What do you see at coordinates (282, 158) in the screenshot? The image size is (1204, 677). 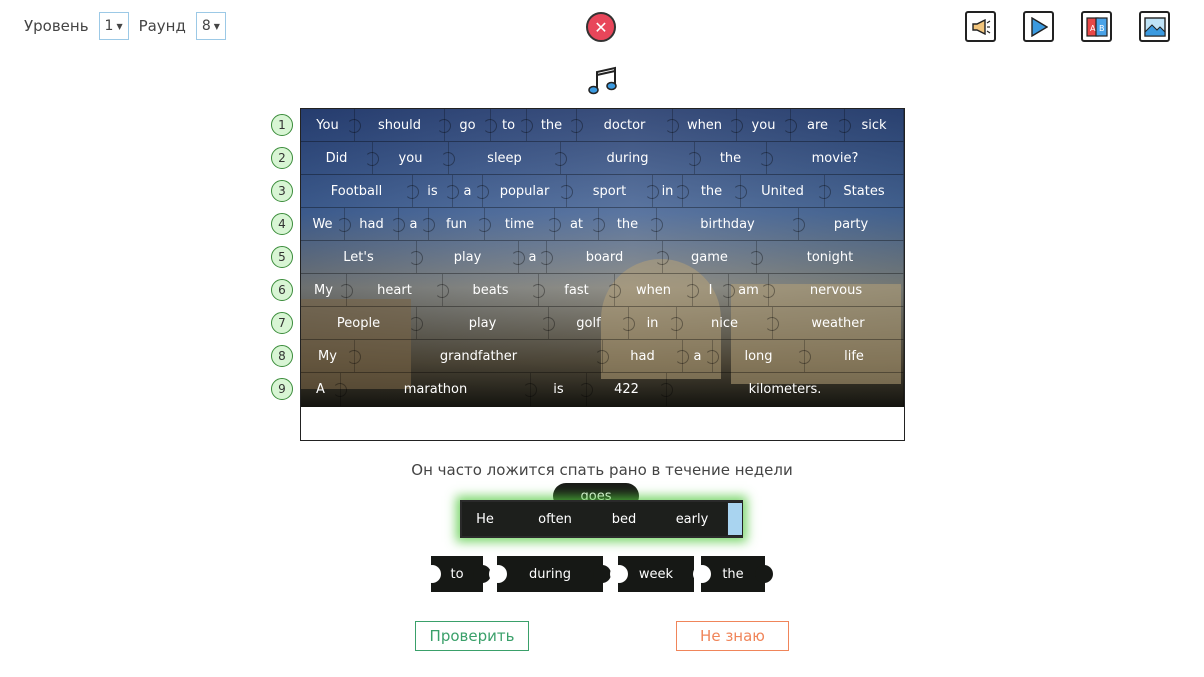 I see `row-number: 2` at bounding box center [282, 158].